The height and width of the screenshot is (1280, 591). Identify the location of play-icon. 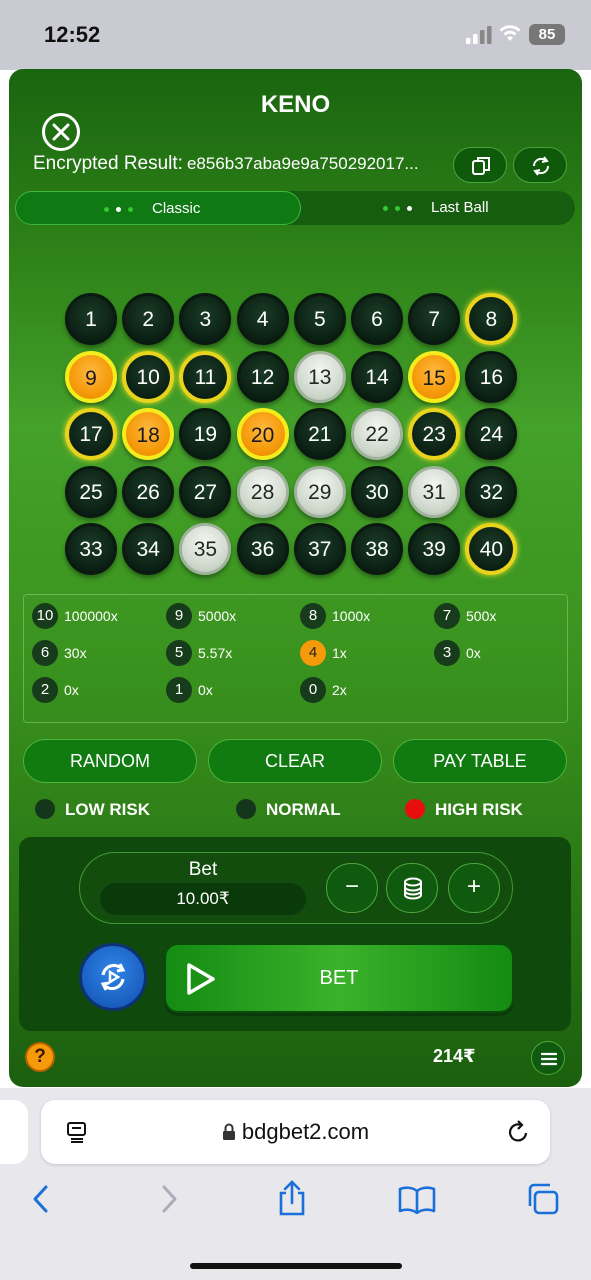
(201, 979).